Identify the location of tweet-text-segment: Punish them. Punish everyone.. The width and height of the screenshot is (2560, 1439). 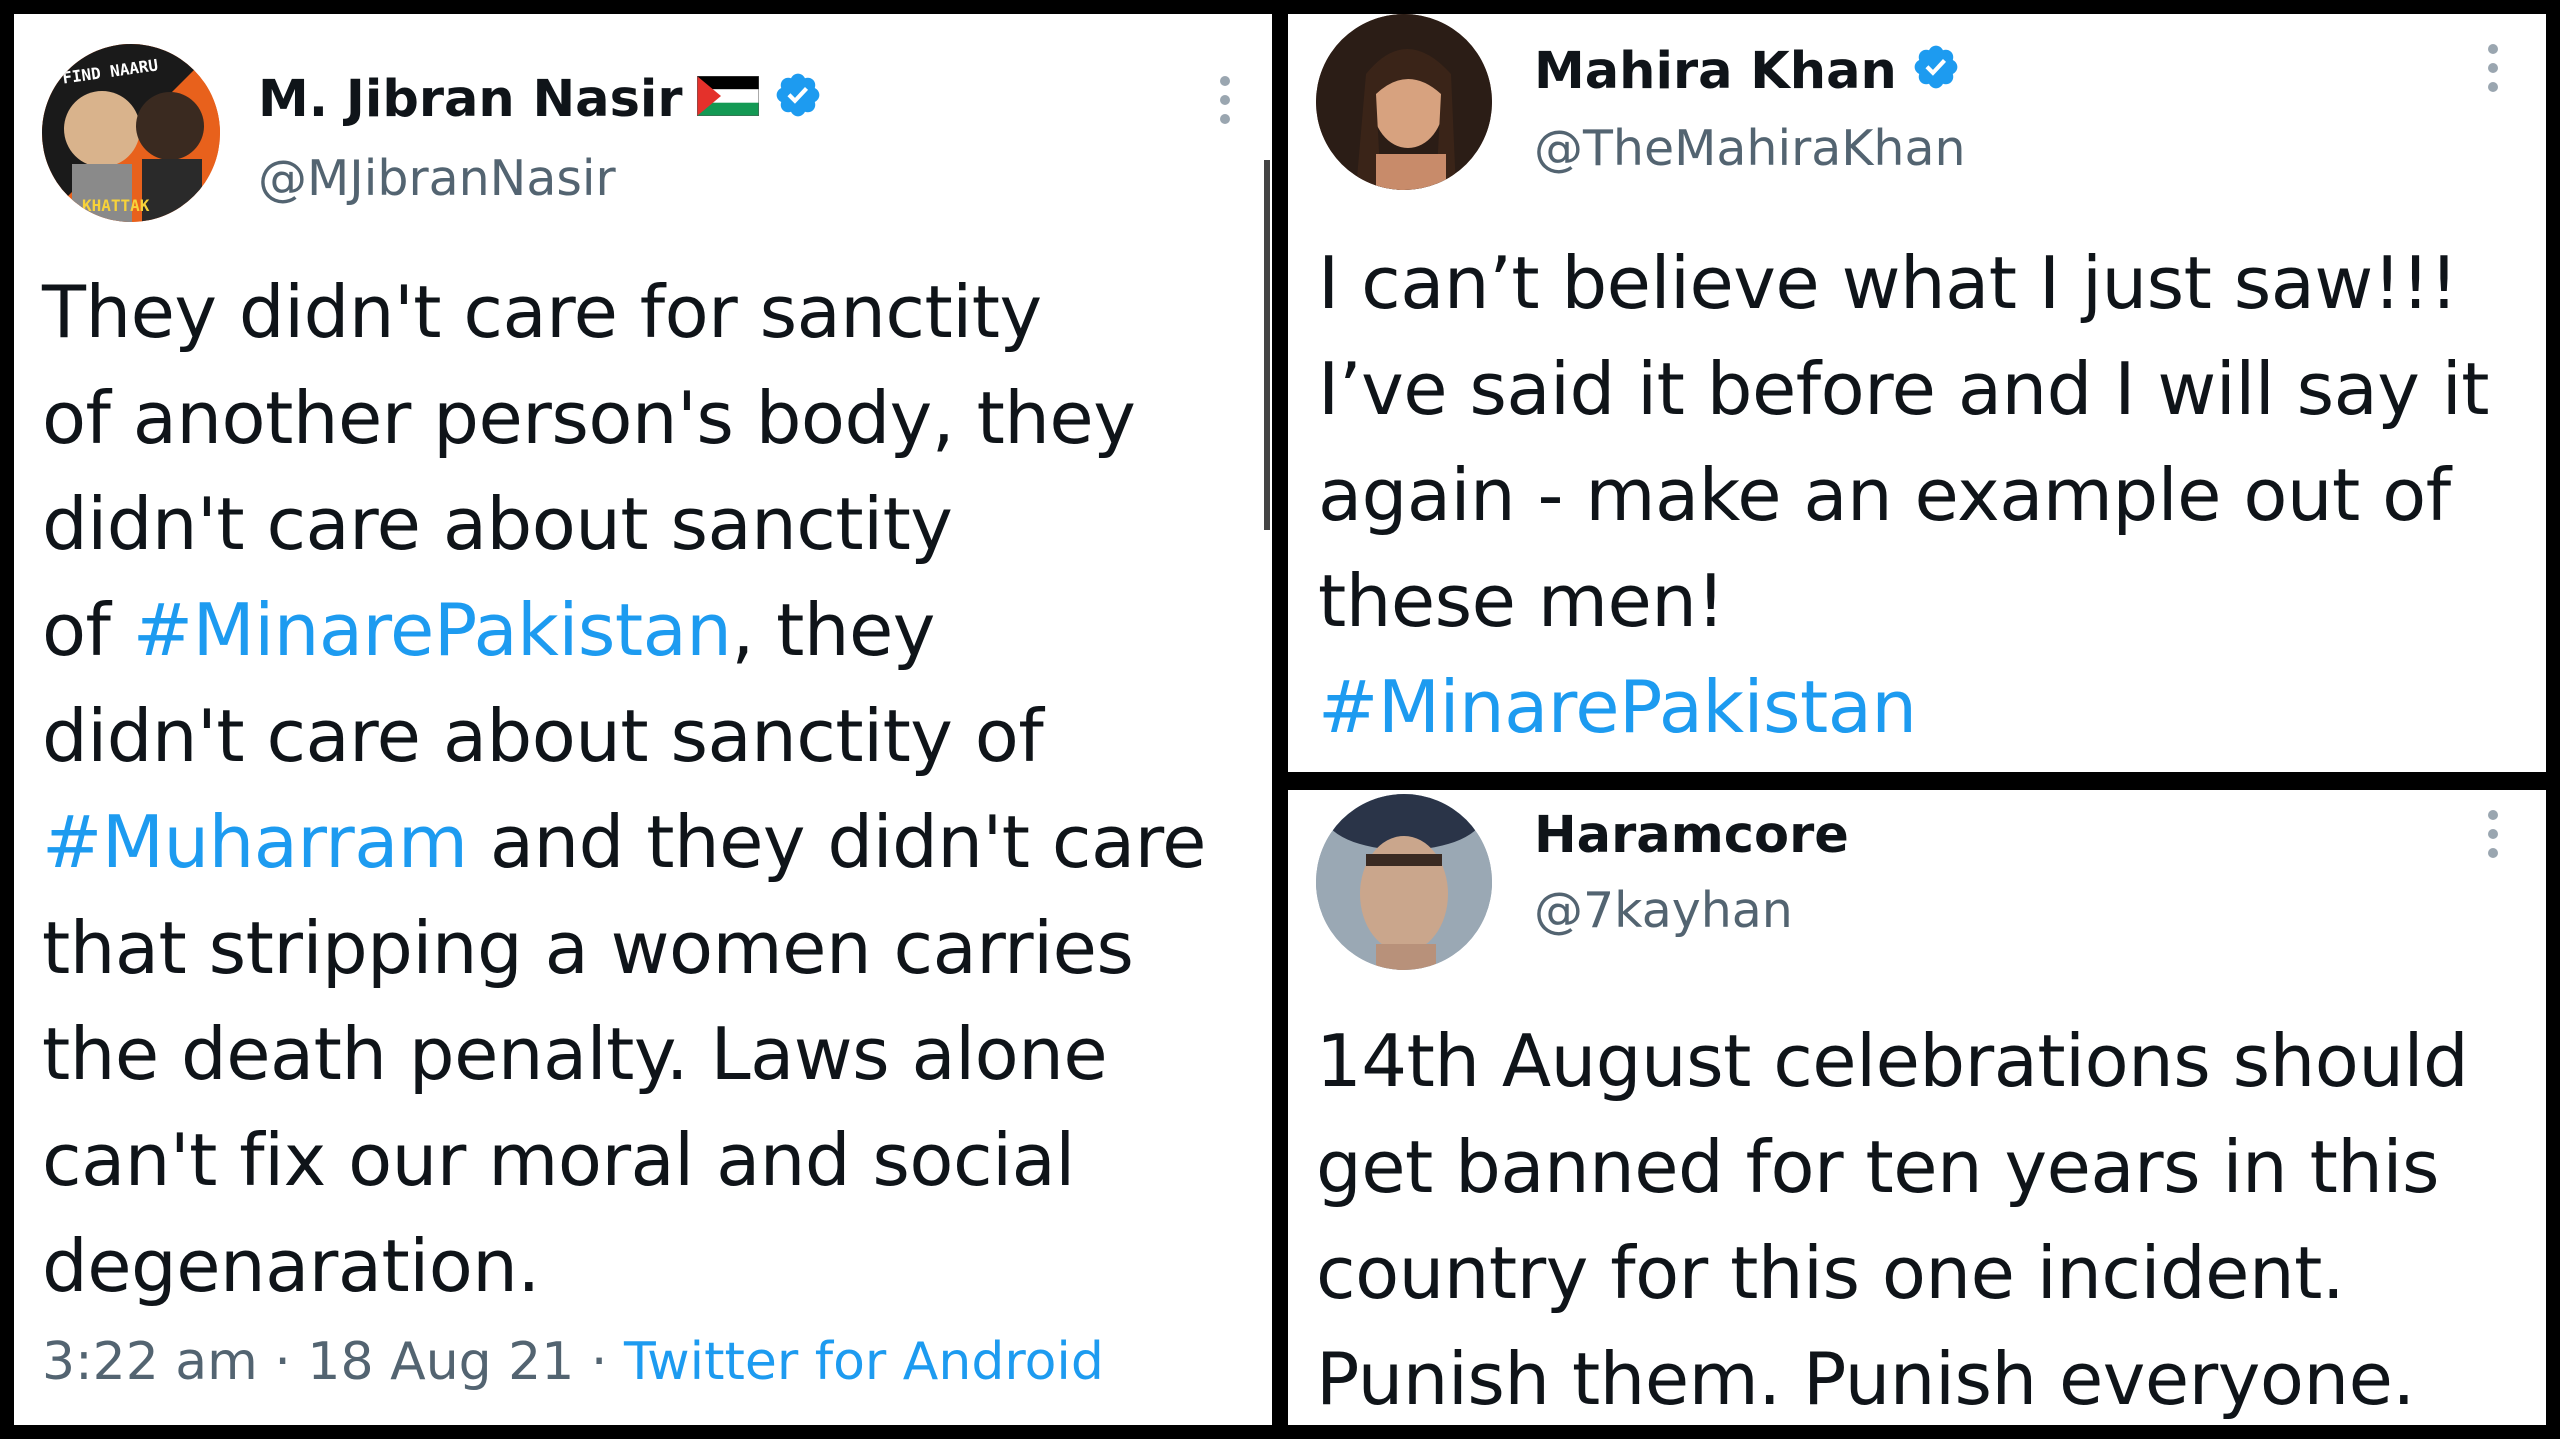
(1865, 1379).